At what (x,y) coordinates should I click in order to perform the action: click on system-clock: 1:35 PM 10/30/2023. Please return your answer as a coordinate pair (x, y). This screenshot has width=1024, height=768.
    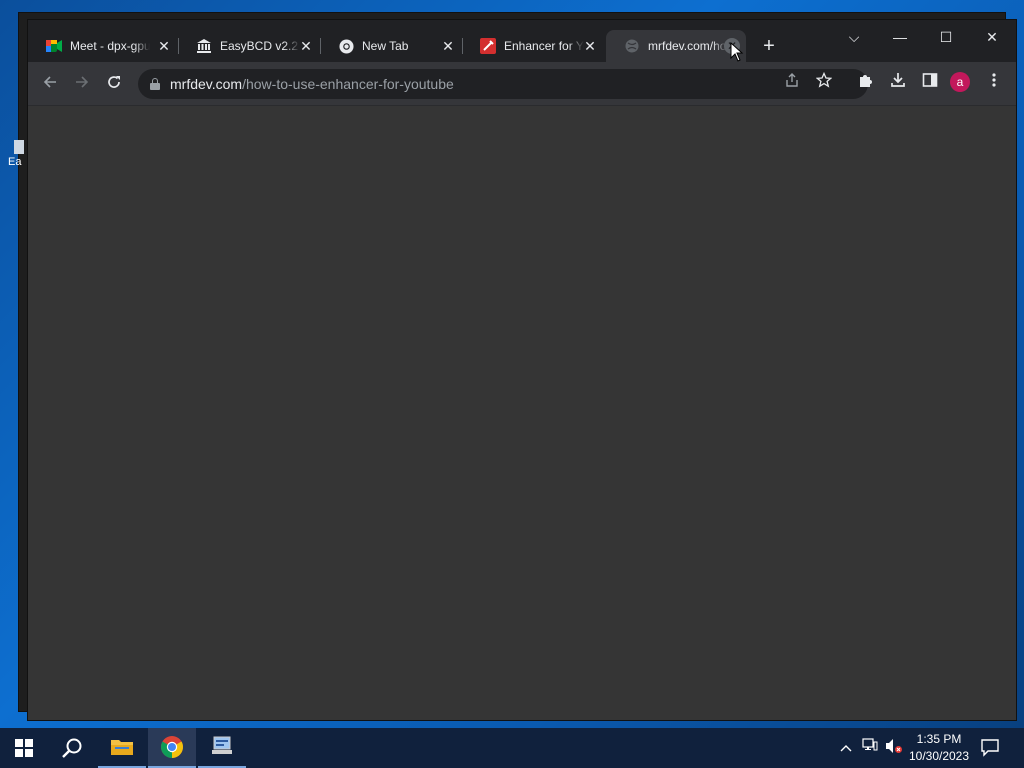
    Looking at the image, I should click on (939, 748).